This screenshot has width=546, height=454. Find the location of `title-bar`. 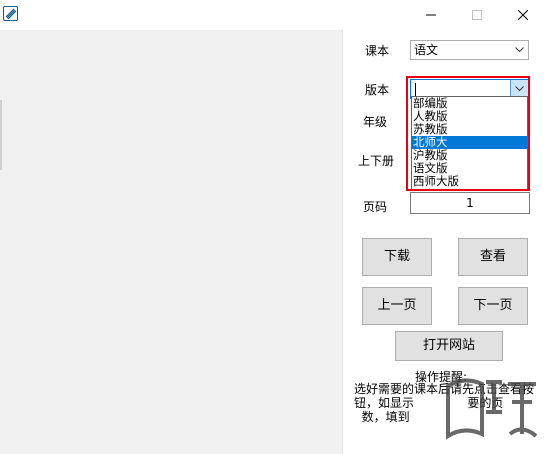

title-bar is located at coordinates (273, 15).